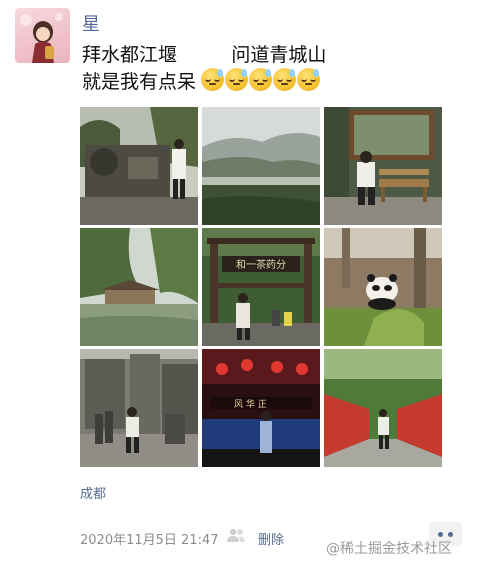 This screenshot has height=572, width=477. Describe the element at coordinates (139, 408) in the screenshot. I see `photo-stone-ruins` at that location.